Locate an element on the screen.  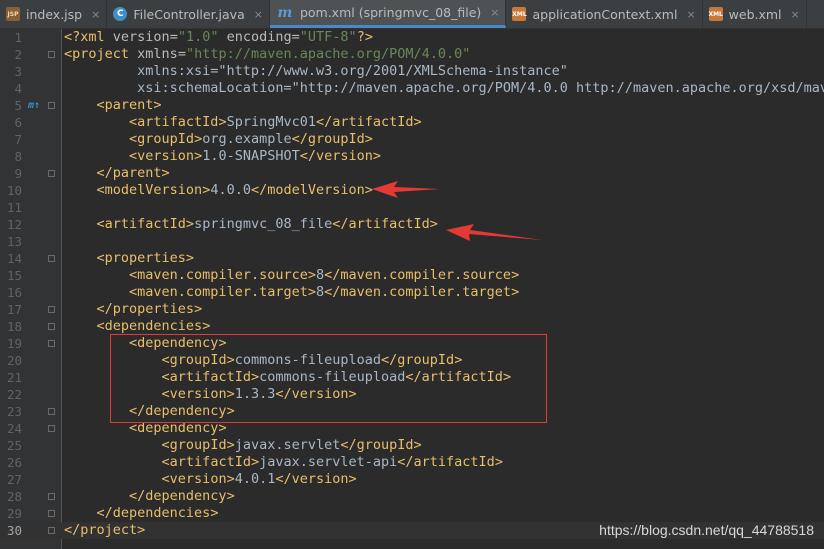
code-line: 11 is located at coordinates (412, 207).